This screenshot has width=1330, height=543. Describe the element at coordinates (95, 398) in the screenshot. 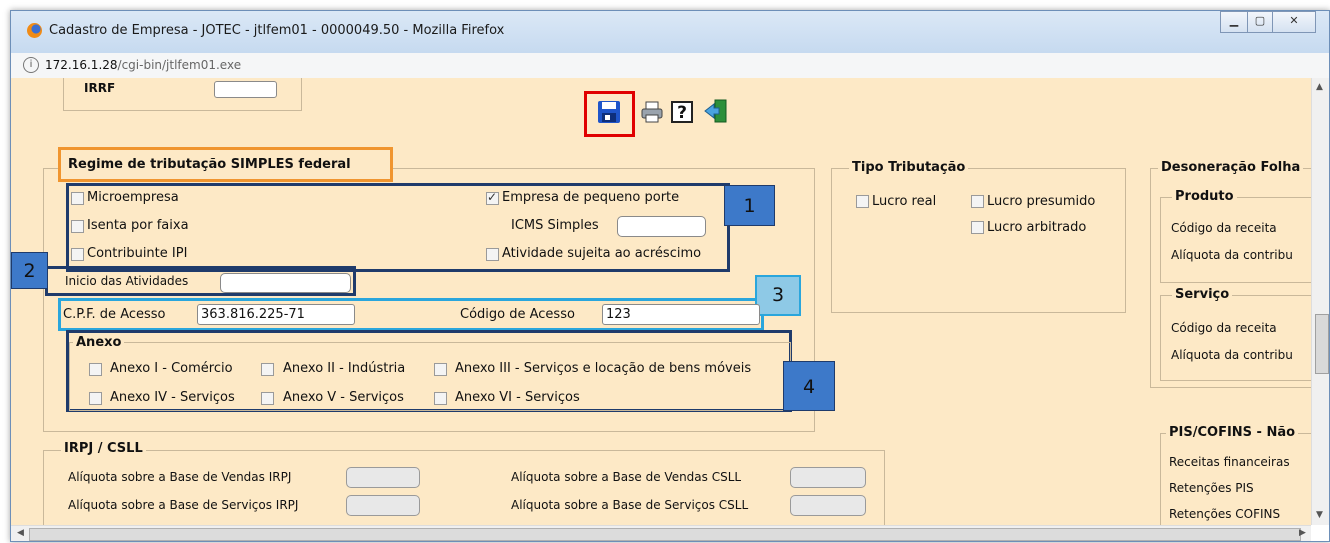

I see `anexo-iv-checkbox` at that location.